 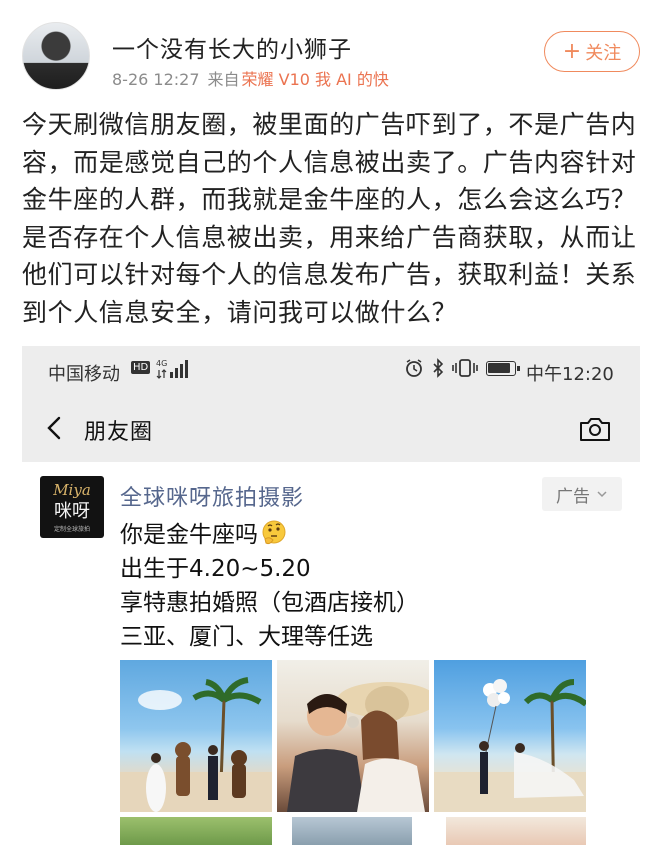 What do you see at coordinates (331, 371) in the screenshot?
I see `status-bar: 中国移动 HD 4G 中午12:20` at bounding box center [331, 371].